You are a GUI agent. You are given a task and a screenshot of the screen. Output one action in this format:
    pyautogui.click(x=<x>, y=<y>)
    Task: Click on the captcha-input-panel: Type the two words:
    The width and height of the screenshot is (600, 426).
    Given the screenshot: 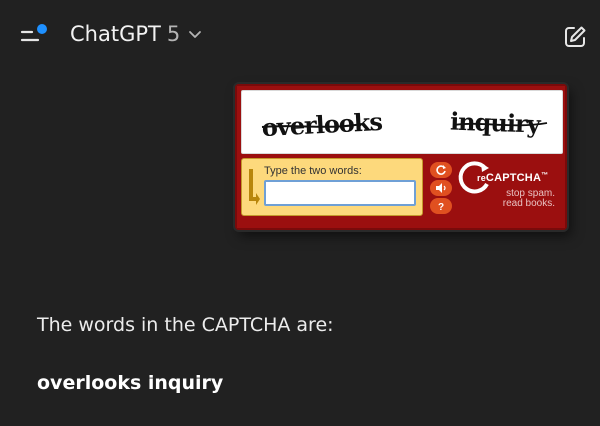 What is the action you would take?
    pyautogui.click(x=332, y=187)
    